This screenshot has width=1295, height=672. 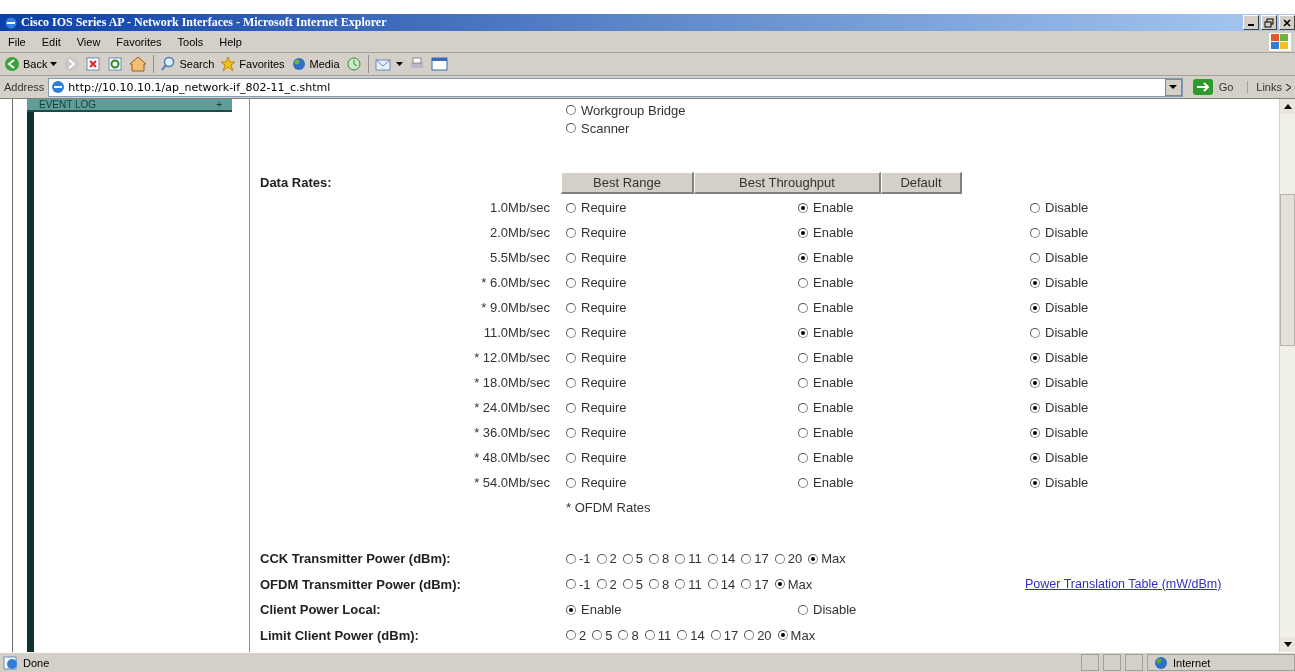 What do you see at coordinates (31, 64) in the screenshot?
I see `back-button: Back` at bounding box center [31, 64].